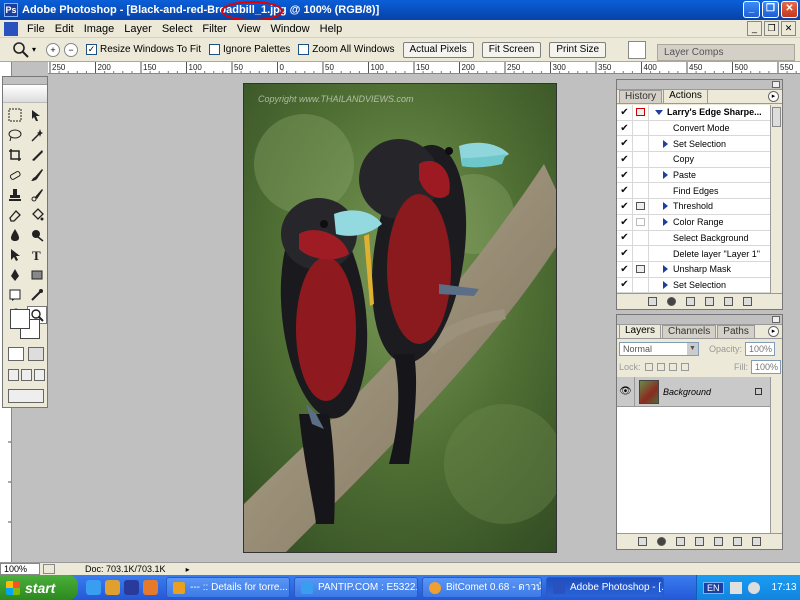 This screenshot has height=600, width=800. I want to click on minimize-button: _, so click(751, 9).